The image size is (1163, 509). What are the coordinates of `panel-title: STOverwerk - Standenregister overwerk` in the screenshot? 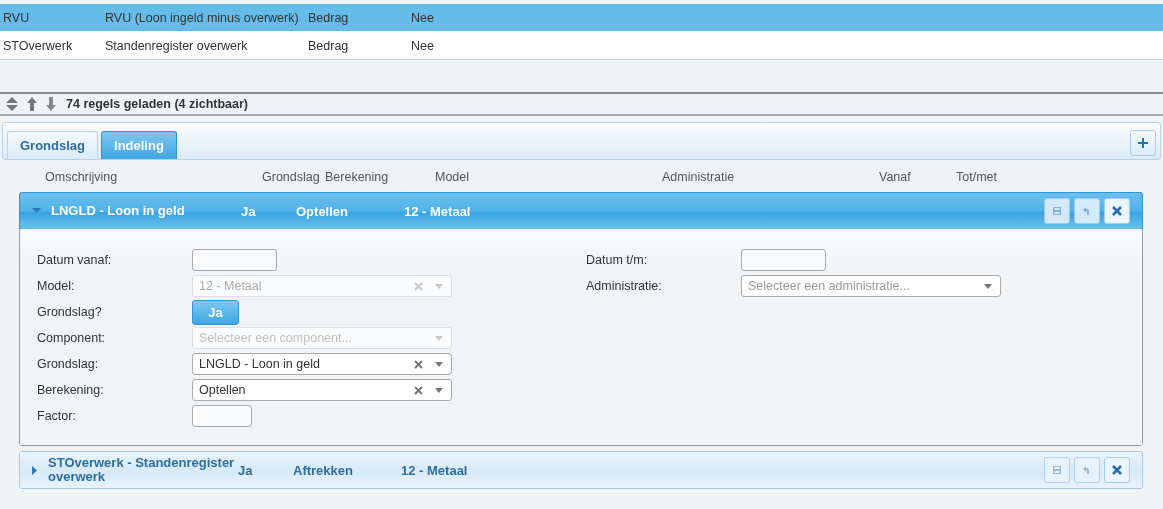 It's located at (142, 470).